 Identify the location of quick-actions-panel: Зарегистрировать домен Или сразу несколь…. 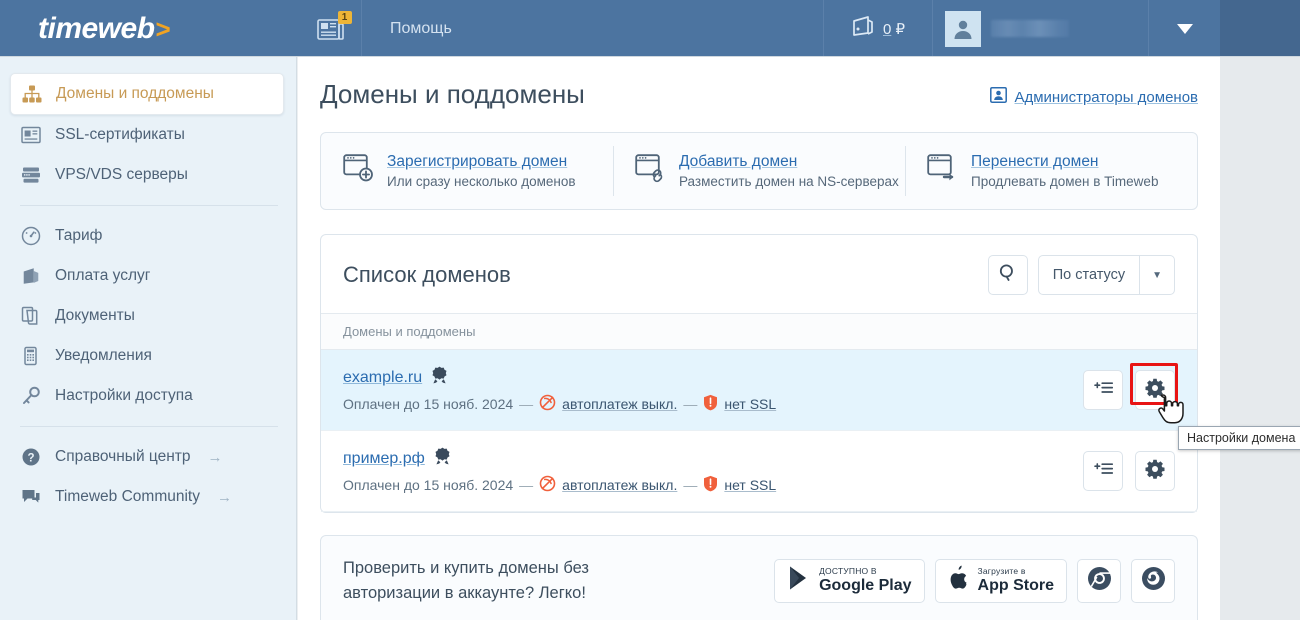
(759, 171).